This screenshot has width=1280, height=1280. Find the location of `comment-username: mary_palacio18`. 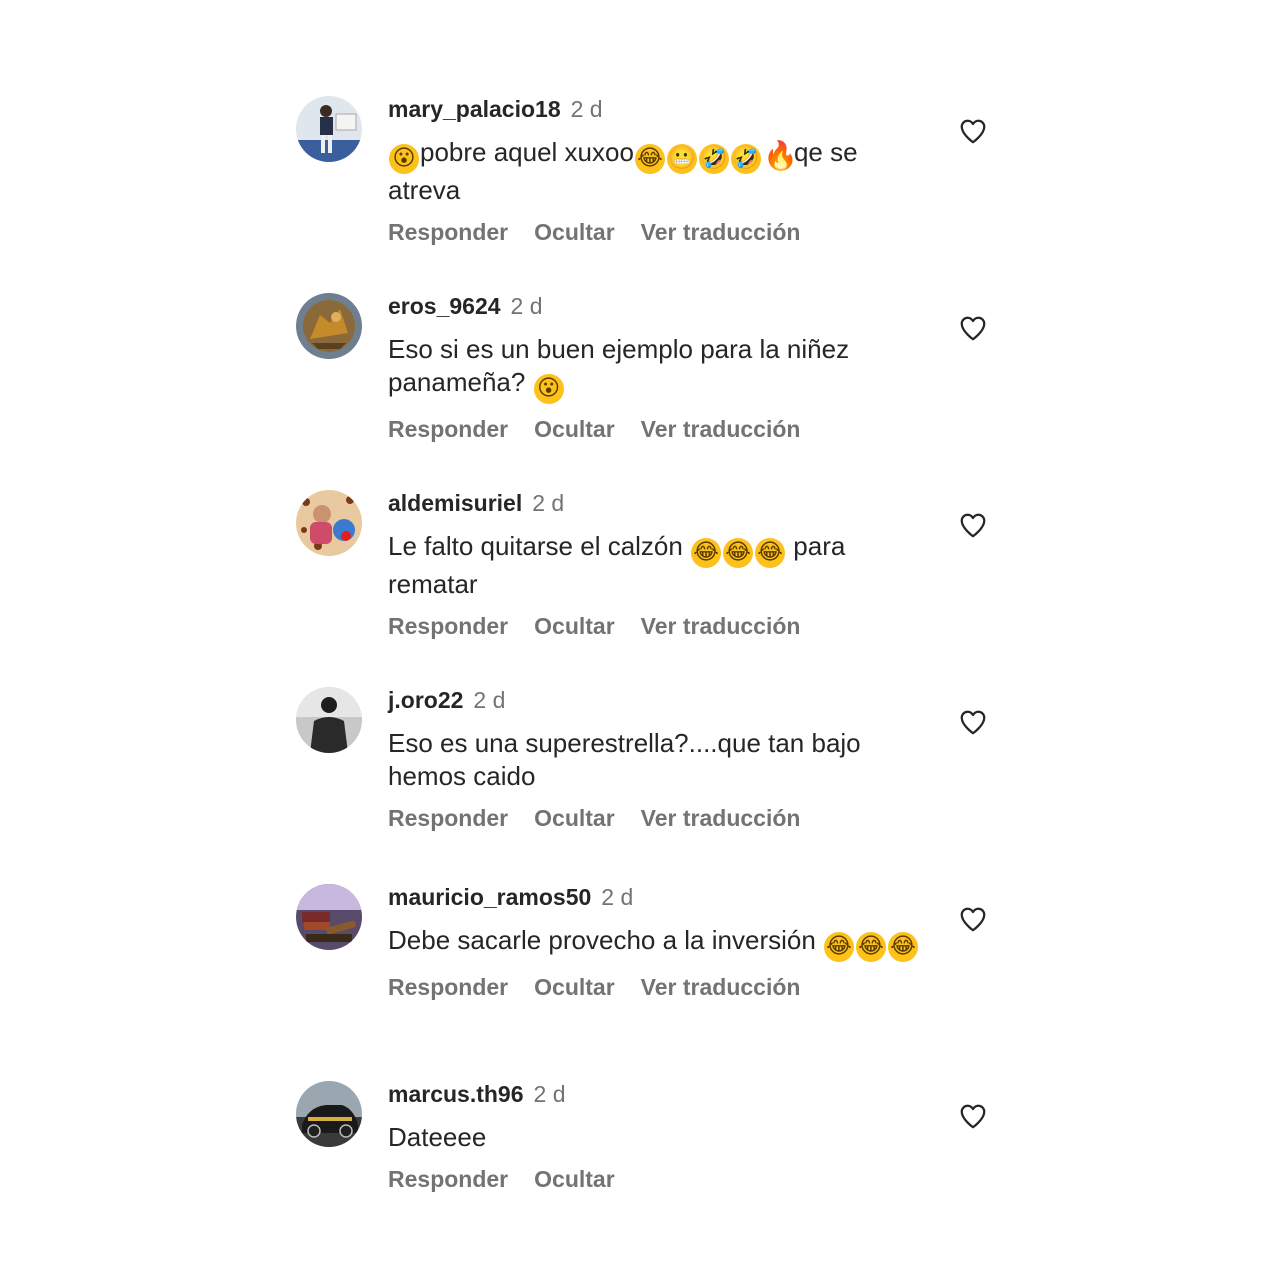

comment-username: mary_palacio18 is located at coordinates (474, 109).